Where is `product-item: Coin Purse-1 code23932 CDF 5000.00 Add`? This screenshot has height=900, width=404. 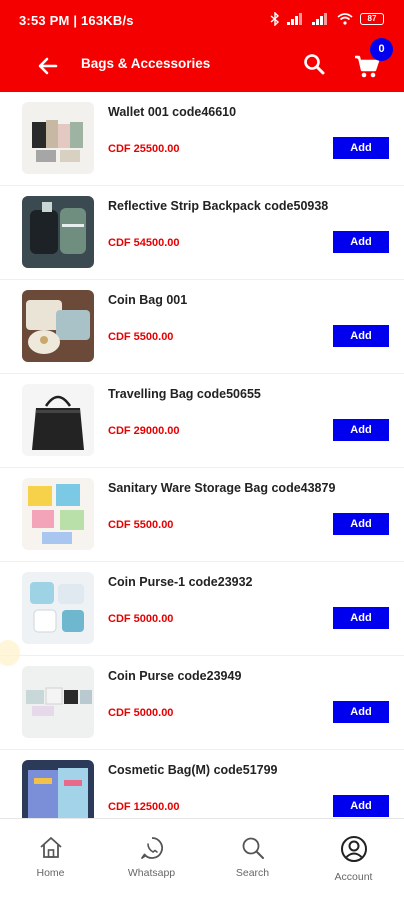
product-item: Coin Purse-1 code23932 CDF 5000.00 Add is located at coordinates (202, 609).